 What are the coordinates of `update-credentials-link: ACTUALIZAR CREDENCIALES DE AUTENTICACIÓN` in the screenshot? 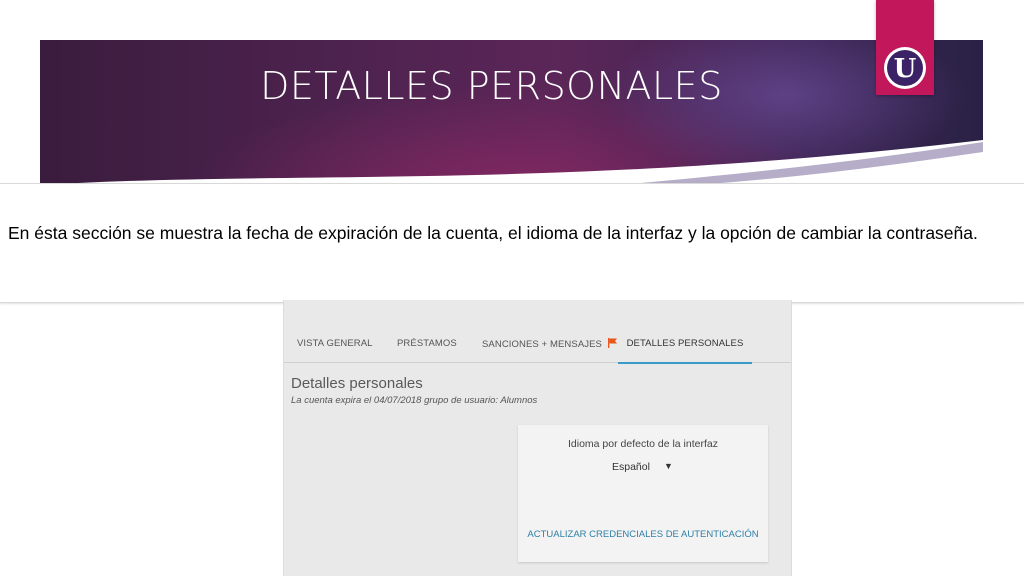 It's located at (643, 534).